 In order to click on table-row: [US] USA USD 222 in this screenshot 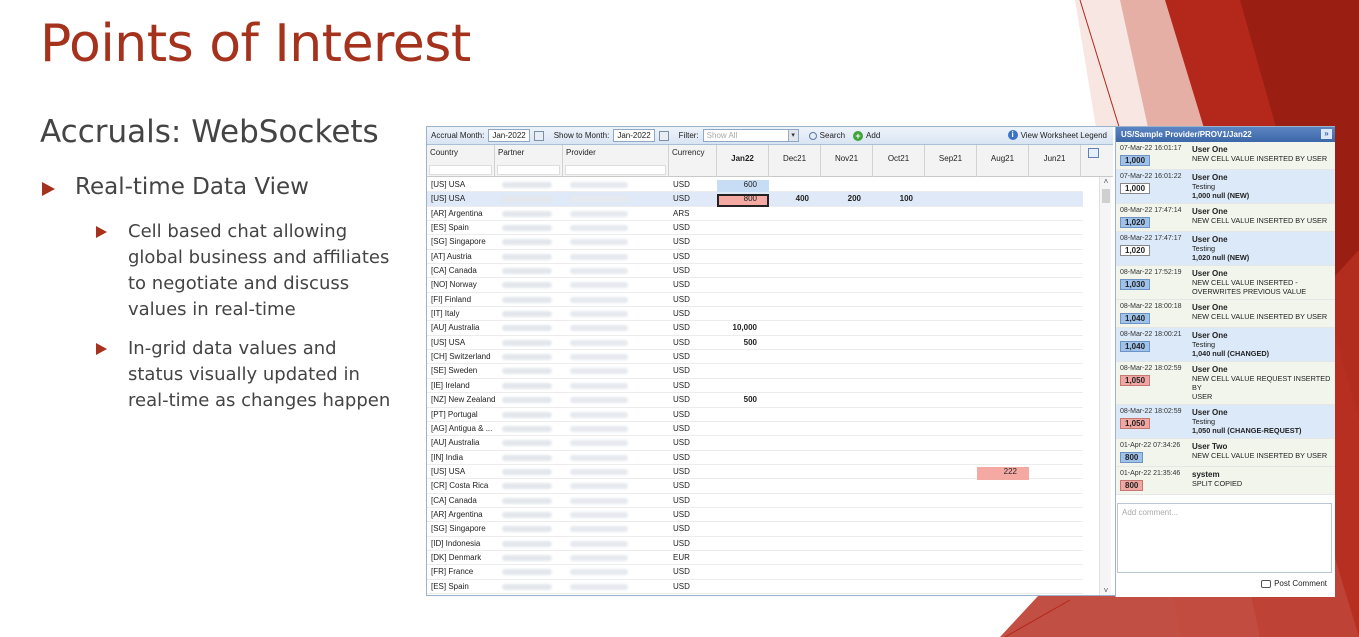, I will do `click(755, 472)`.